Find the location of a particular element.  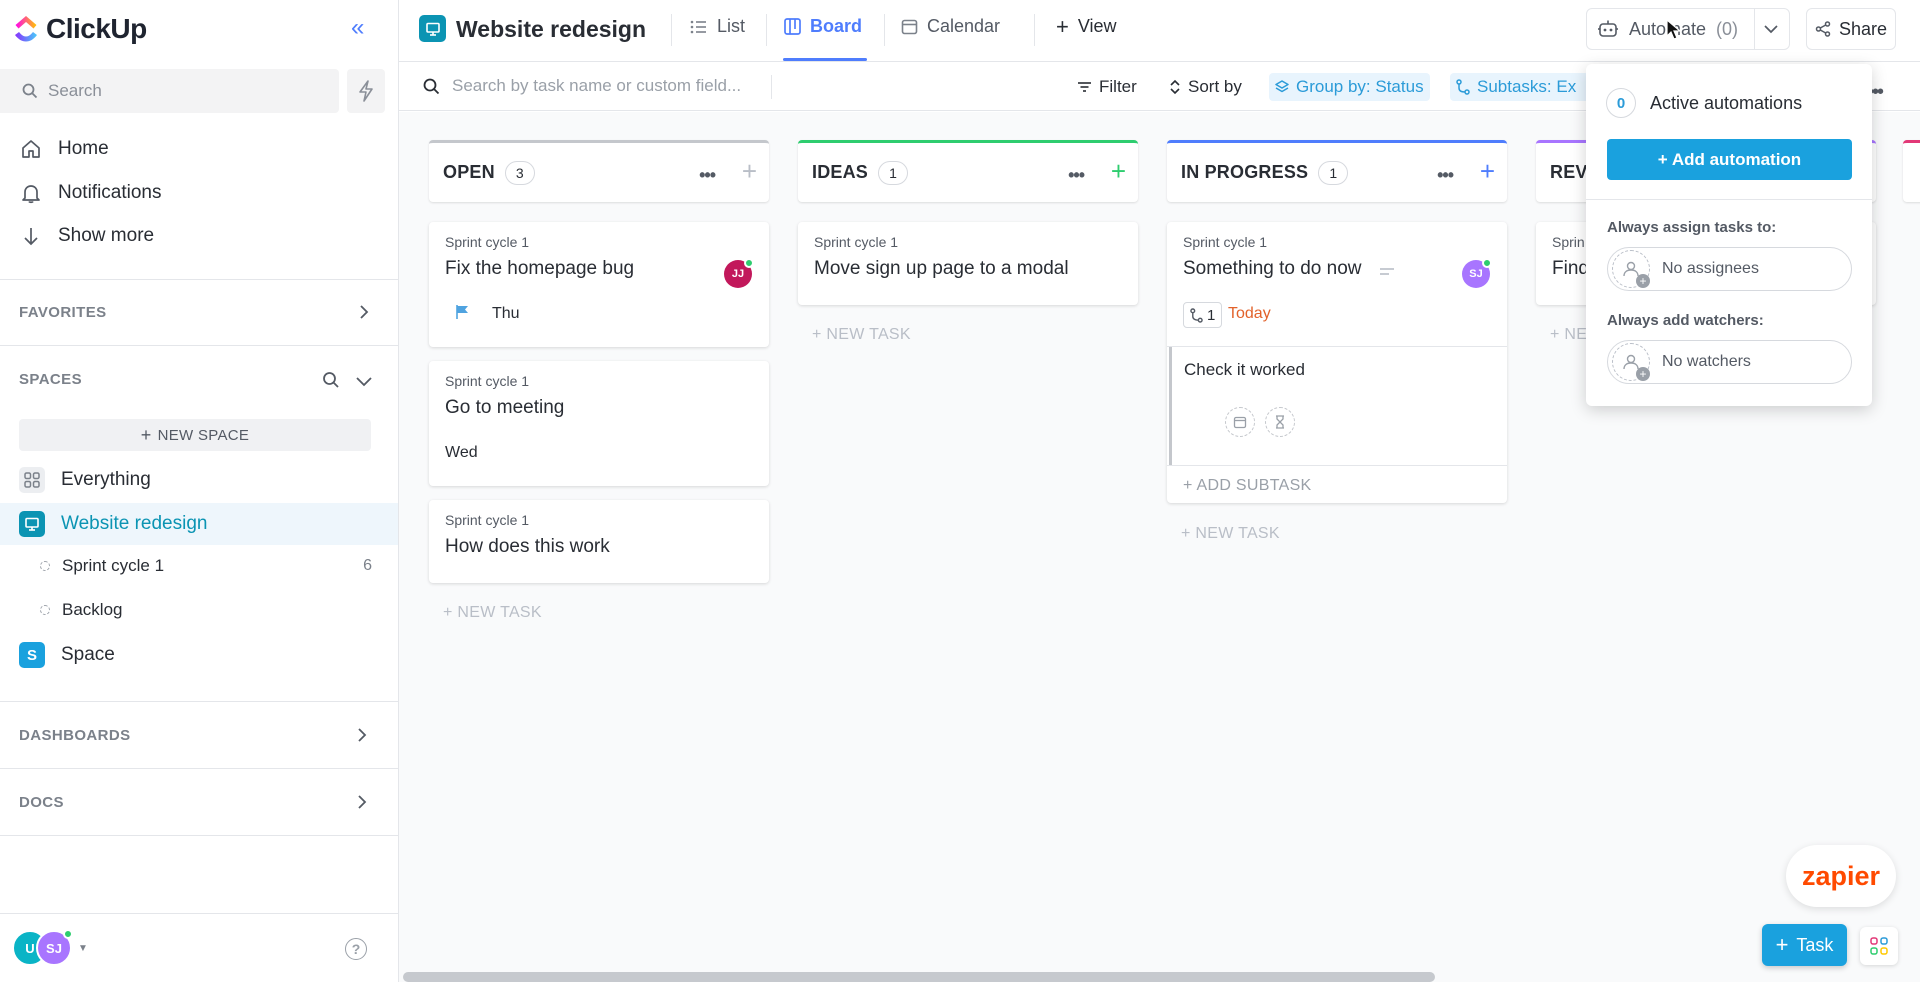

new-space-button: + NEW SPACE is located at coordinates (195, 435).